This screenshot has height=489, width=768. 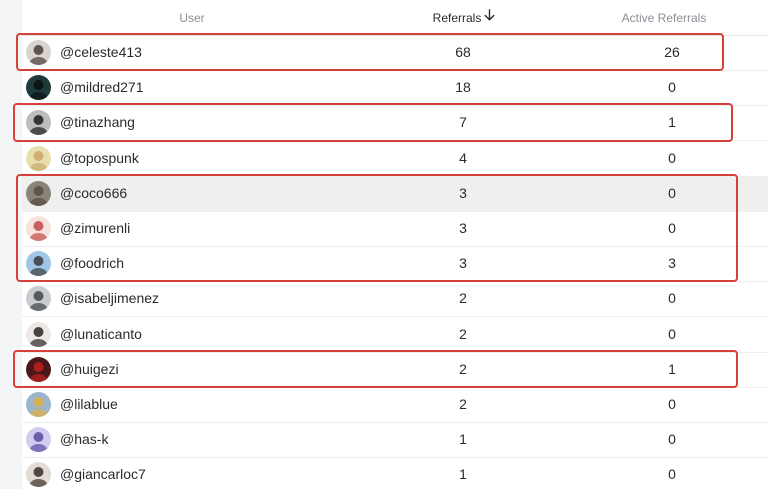 I want to click on table-row: @isabeljimenez 2 0, so click(x=395, y=299).